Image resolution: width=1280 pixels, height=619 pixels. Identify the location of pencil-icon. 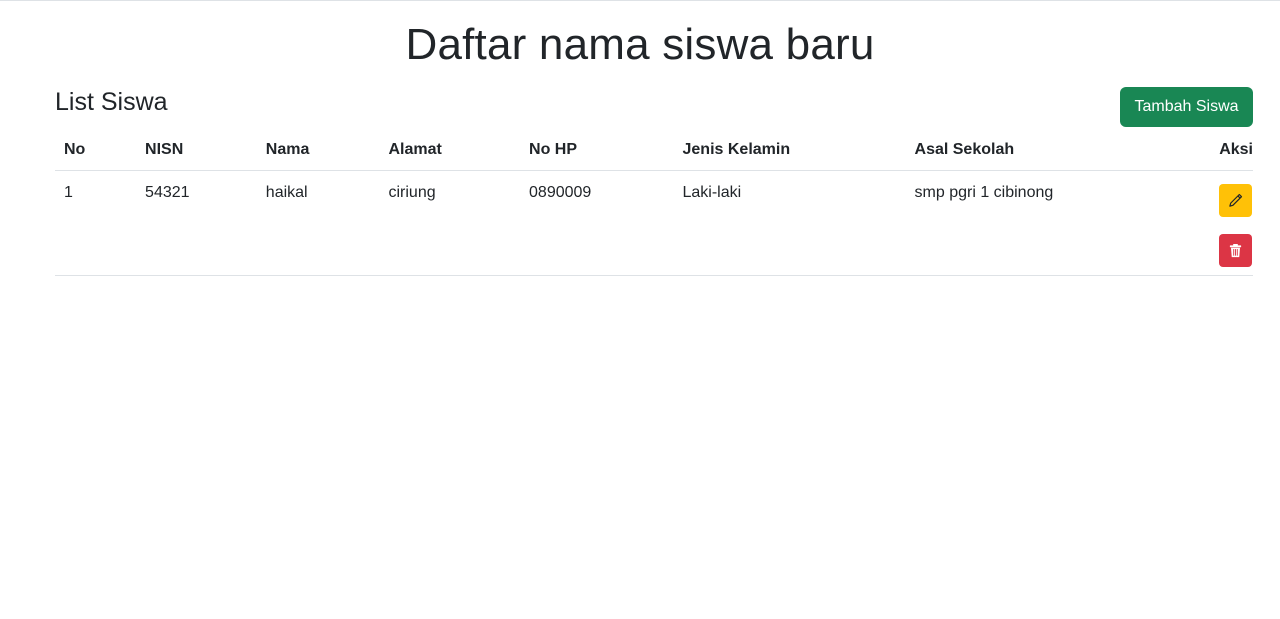
(1236, 200).